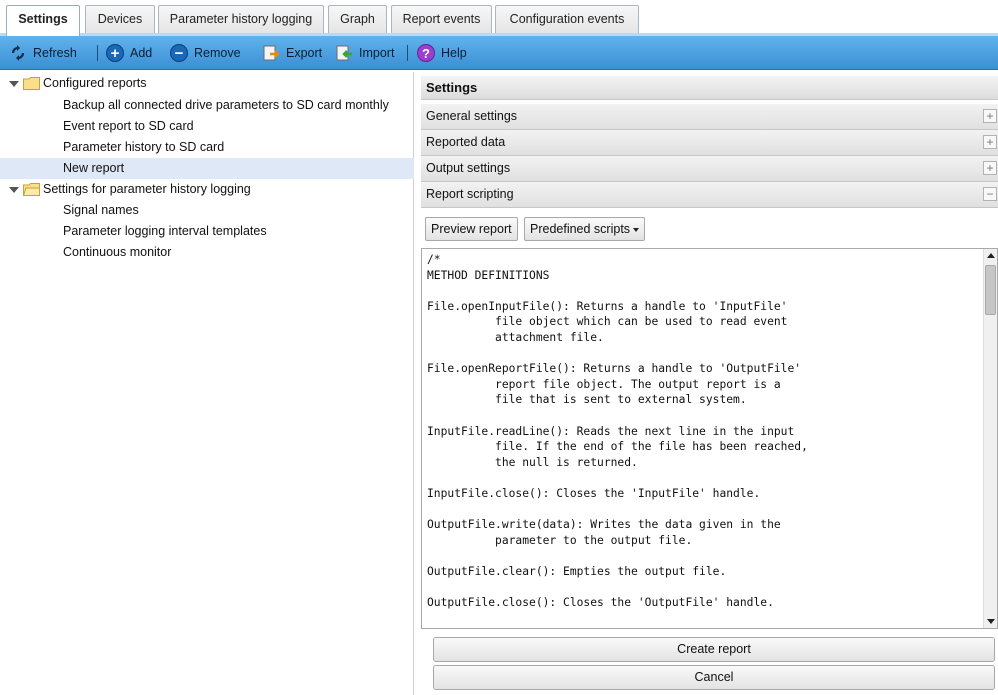 The width and height of the screenshot is (998, 695). I want to click on tree-item-signal-names: Signal names, so click(207, 210).